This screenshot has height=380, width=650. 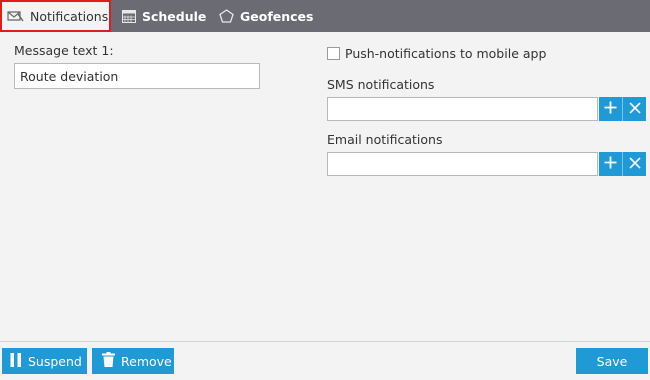 What do you see at coordinates (64, 50) in the screenshot?
I see `message-text-label: Message text 1:` at bounding box center [64, 50].